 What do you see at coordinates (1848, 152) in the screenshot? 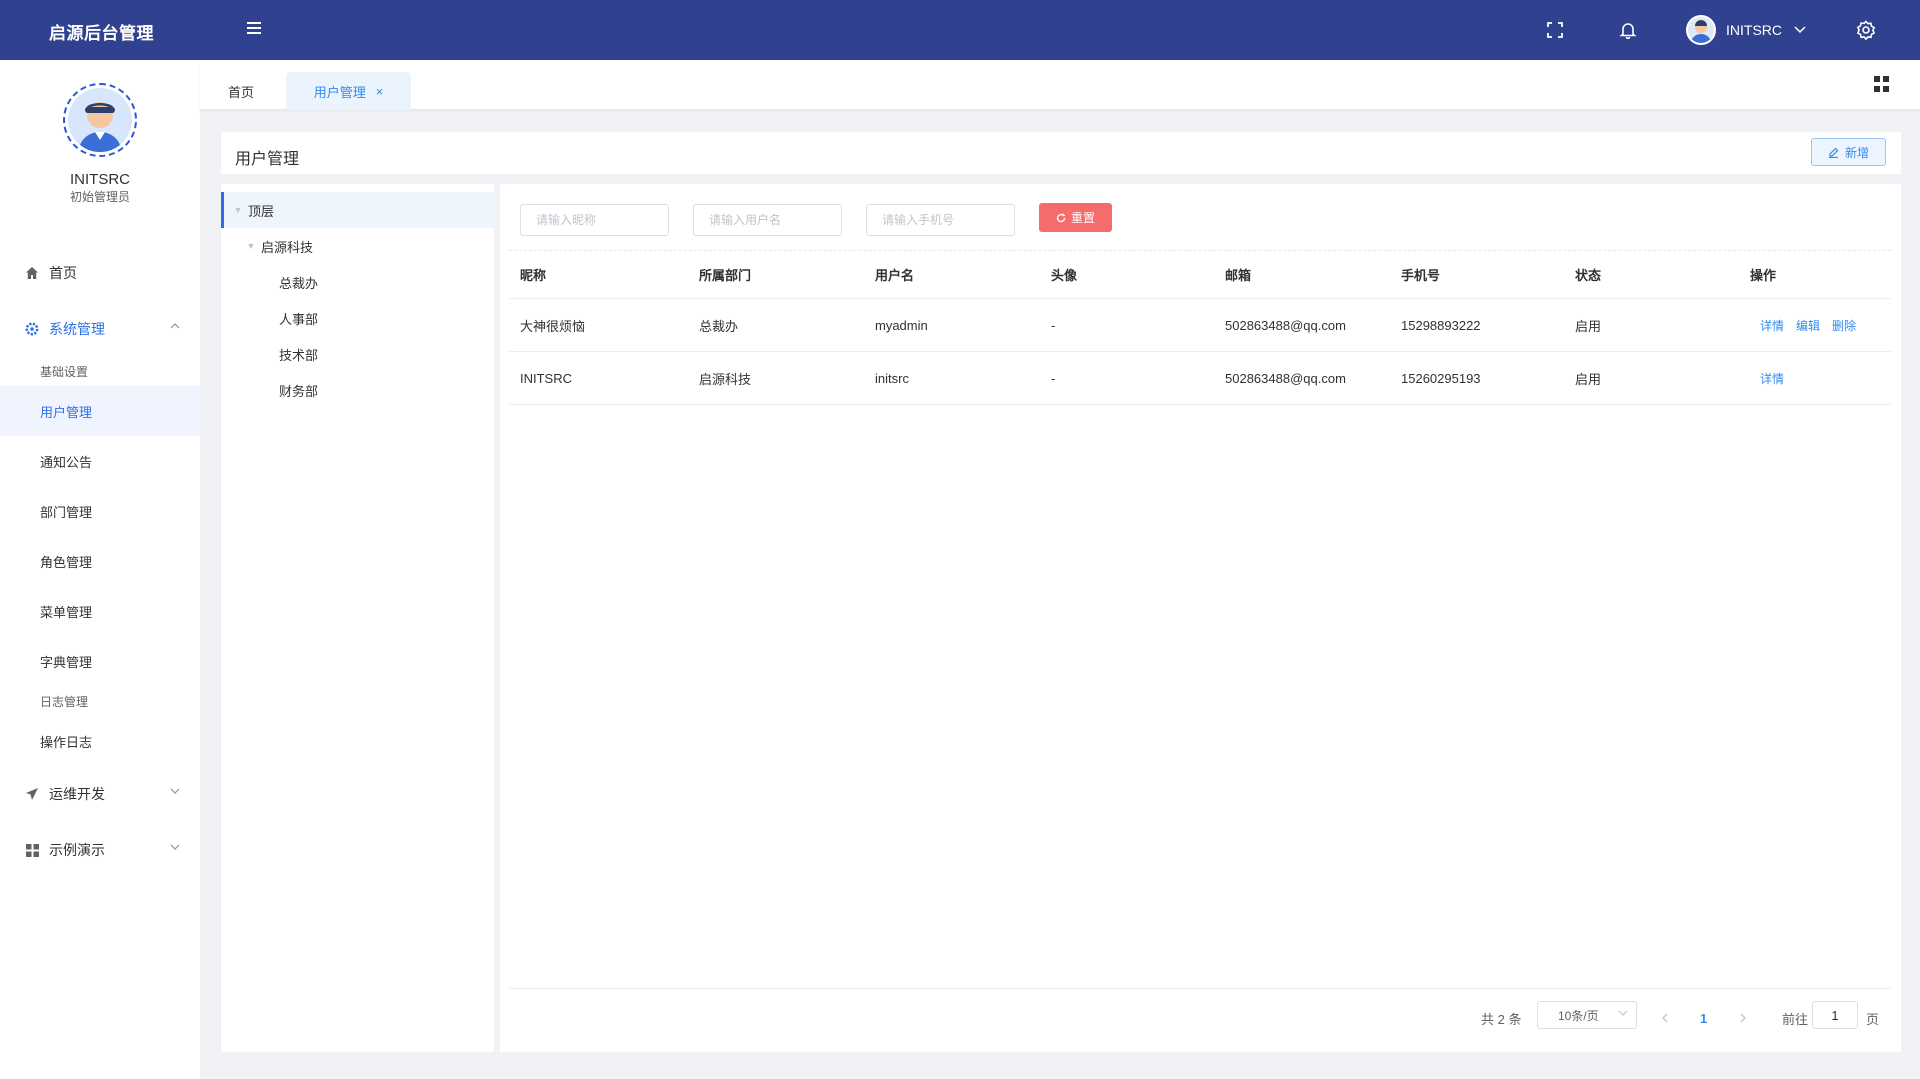
I see `add-button: 新增` at bounding box center [1848, 152].